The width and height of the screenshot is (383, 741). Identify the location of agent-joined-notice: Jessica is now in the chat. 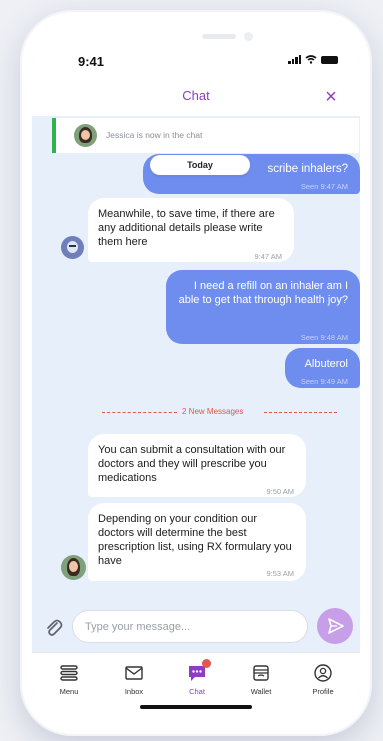
(205, 135).